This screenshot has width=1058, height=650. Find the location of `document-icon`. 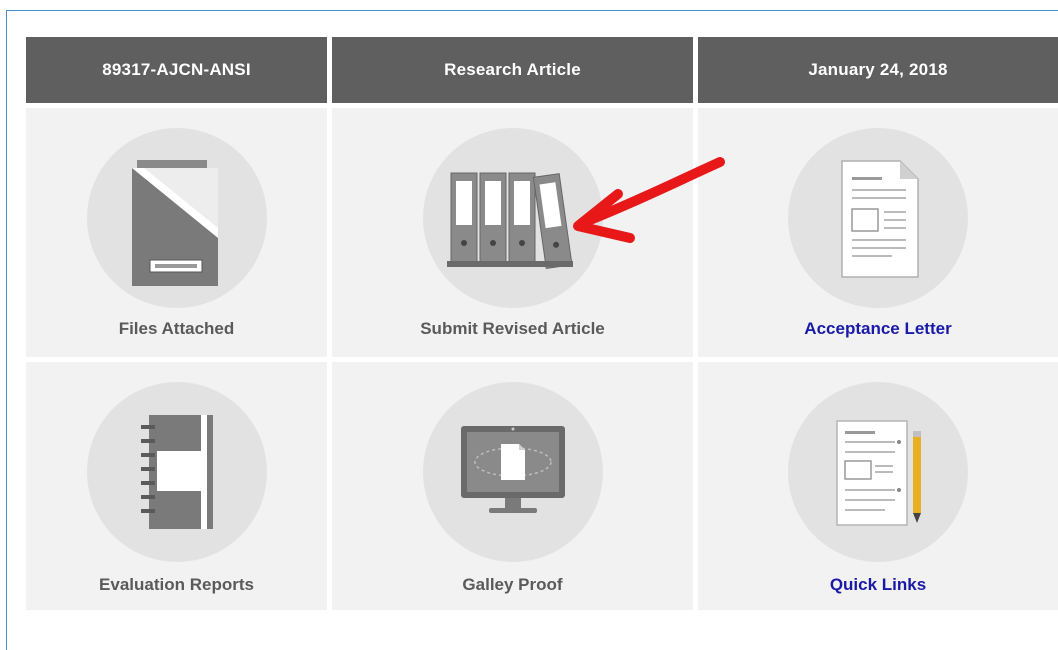

document-icon is located at coordinates (880, 219).